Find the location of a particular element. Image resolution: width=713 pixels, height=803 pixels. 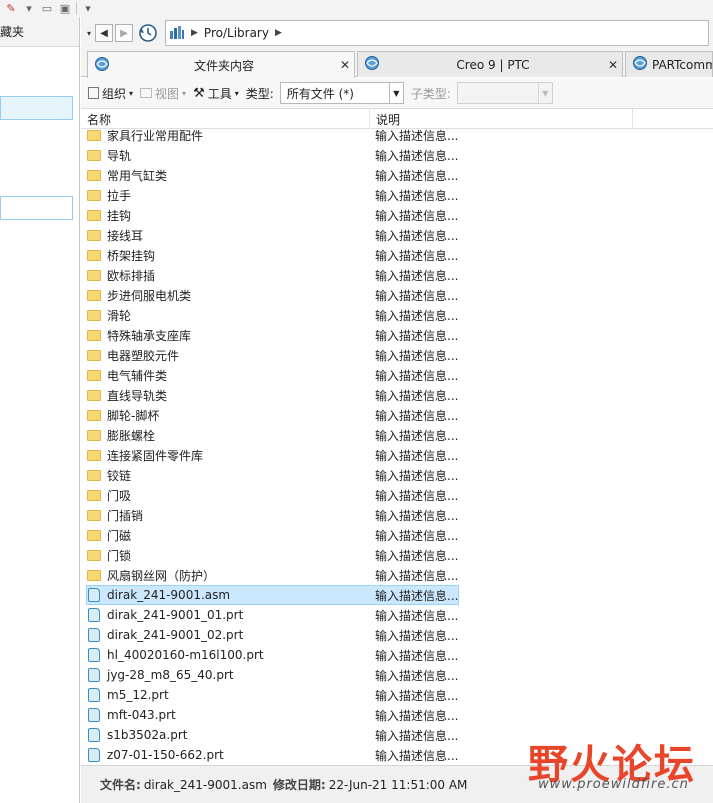

tab-label: PARTcomm is located at coordinates (682, 64).